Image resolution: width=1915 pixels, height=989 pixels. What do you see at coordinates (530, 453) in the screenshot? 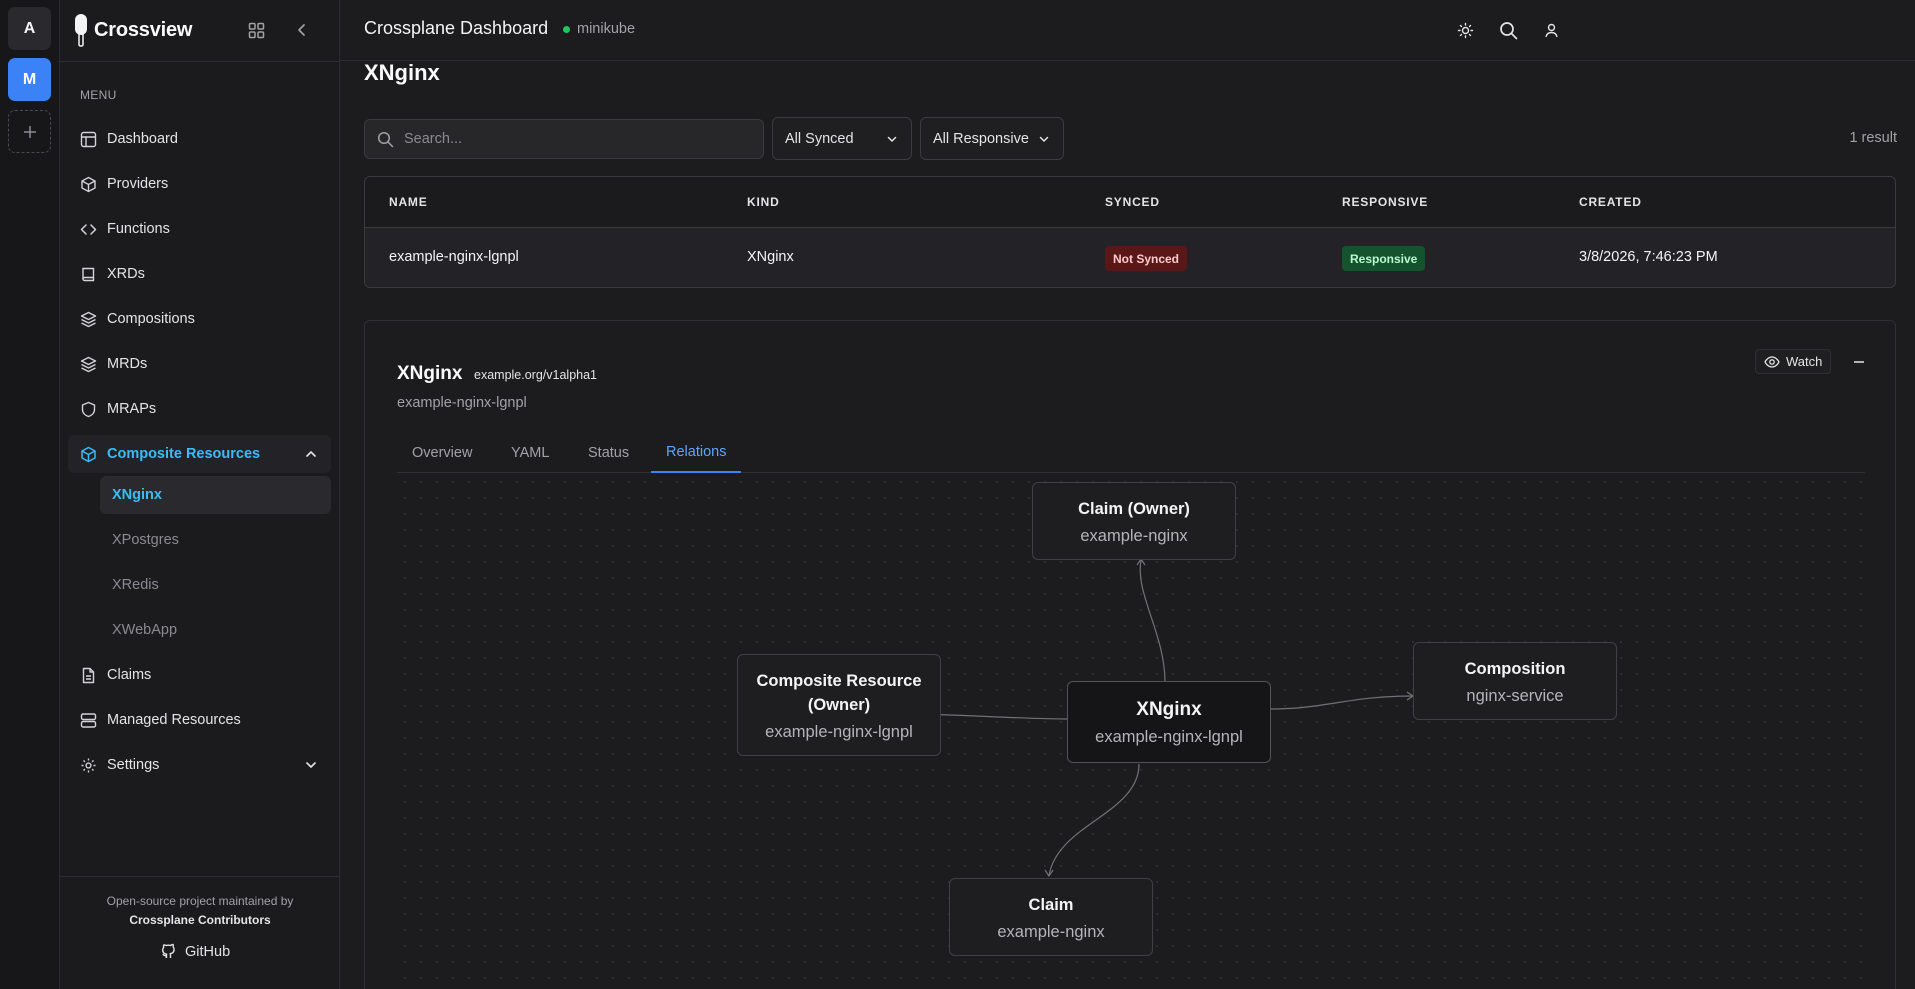
I see `tab-yaml: YAML` at bounding box center [530, 453].